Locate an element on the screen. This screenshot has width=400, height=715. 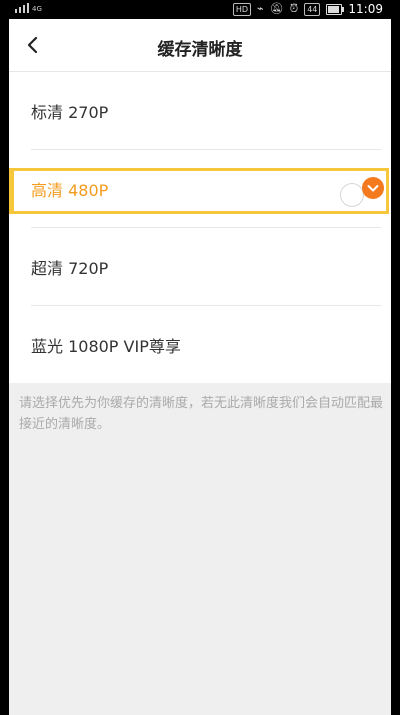
battery-icon is located at coordinates (335, 9).